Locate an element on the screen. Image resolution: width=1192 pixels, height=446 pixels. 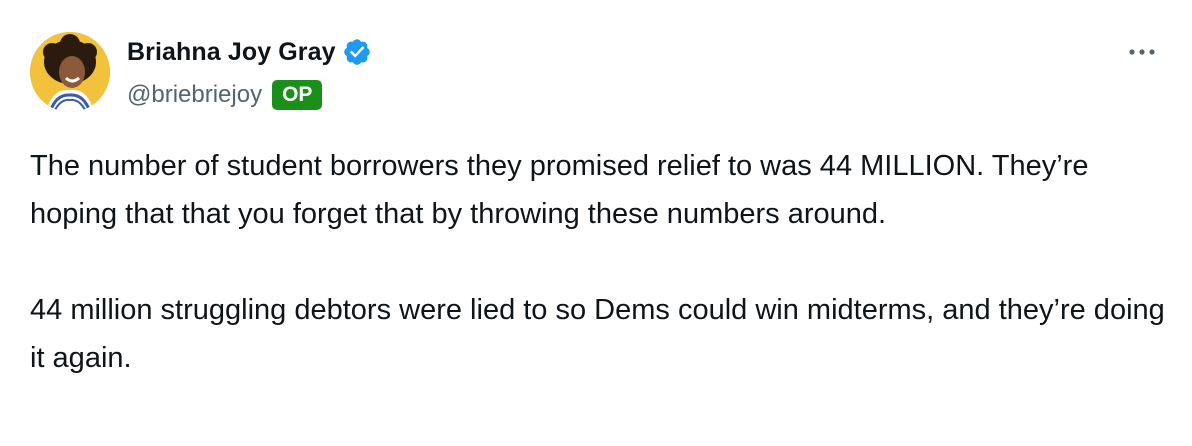
more-options-button is located at coordinates (1142, 52).